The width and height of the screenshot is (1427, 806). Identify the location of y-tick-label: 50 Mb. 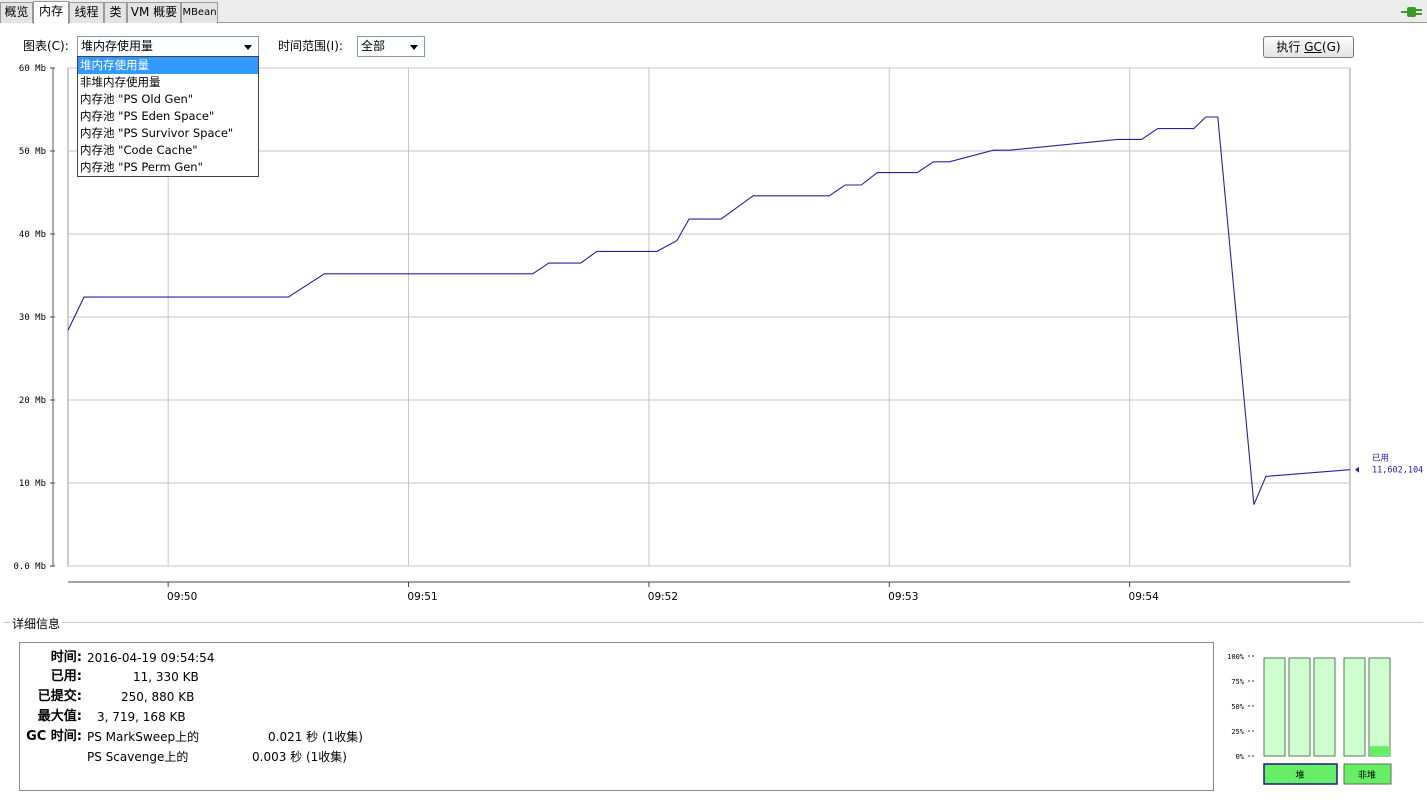
(32, 152).